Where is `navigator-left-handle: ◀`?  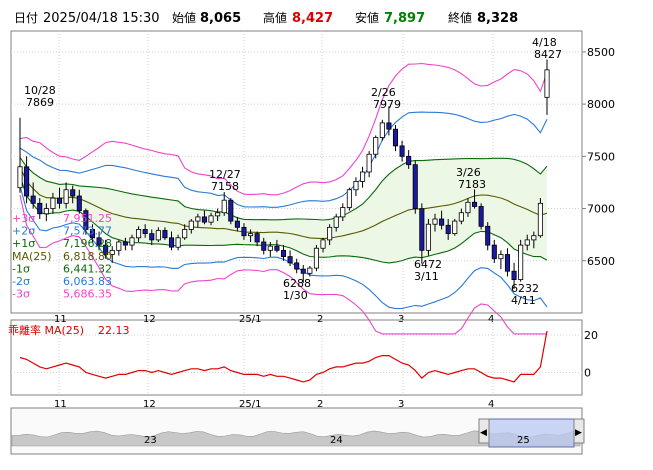 navigator-left-handle: ◀ is located at coordinates (484, 431).